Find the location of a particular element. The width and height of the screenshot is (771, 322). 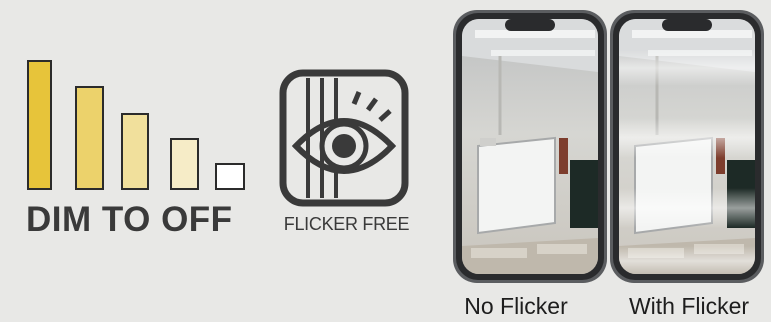

flicker-free-label: FLICKER FREE is located at coordinates (346, 224).